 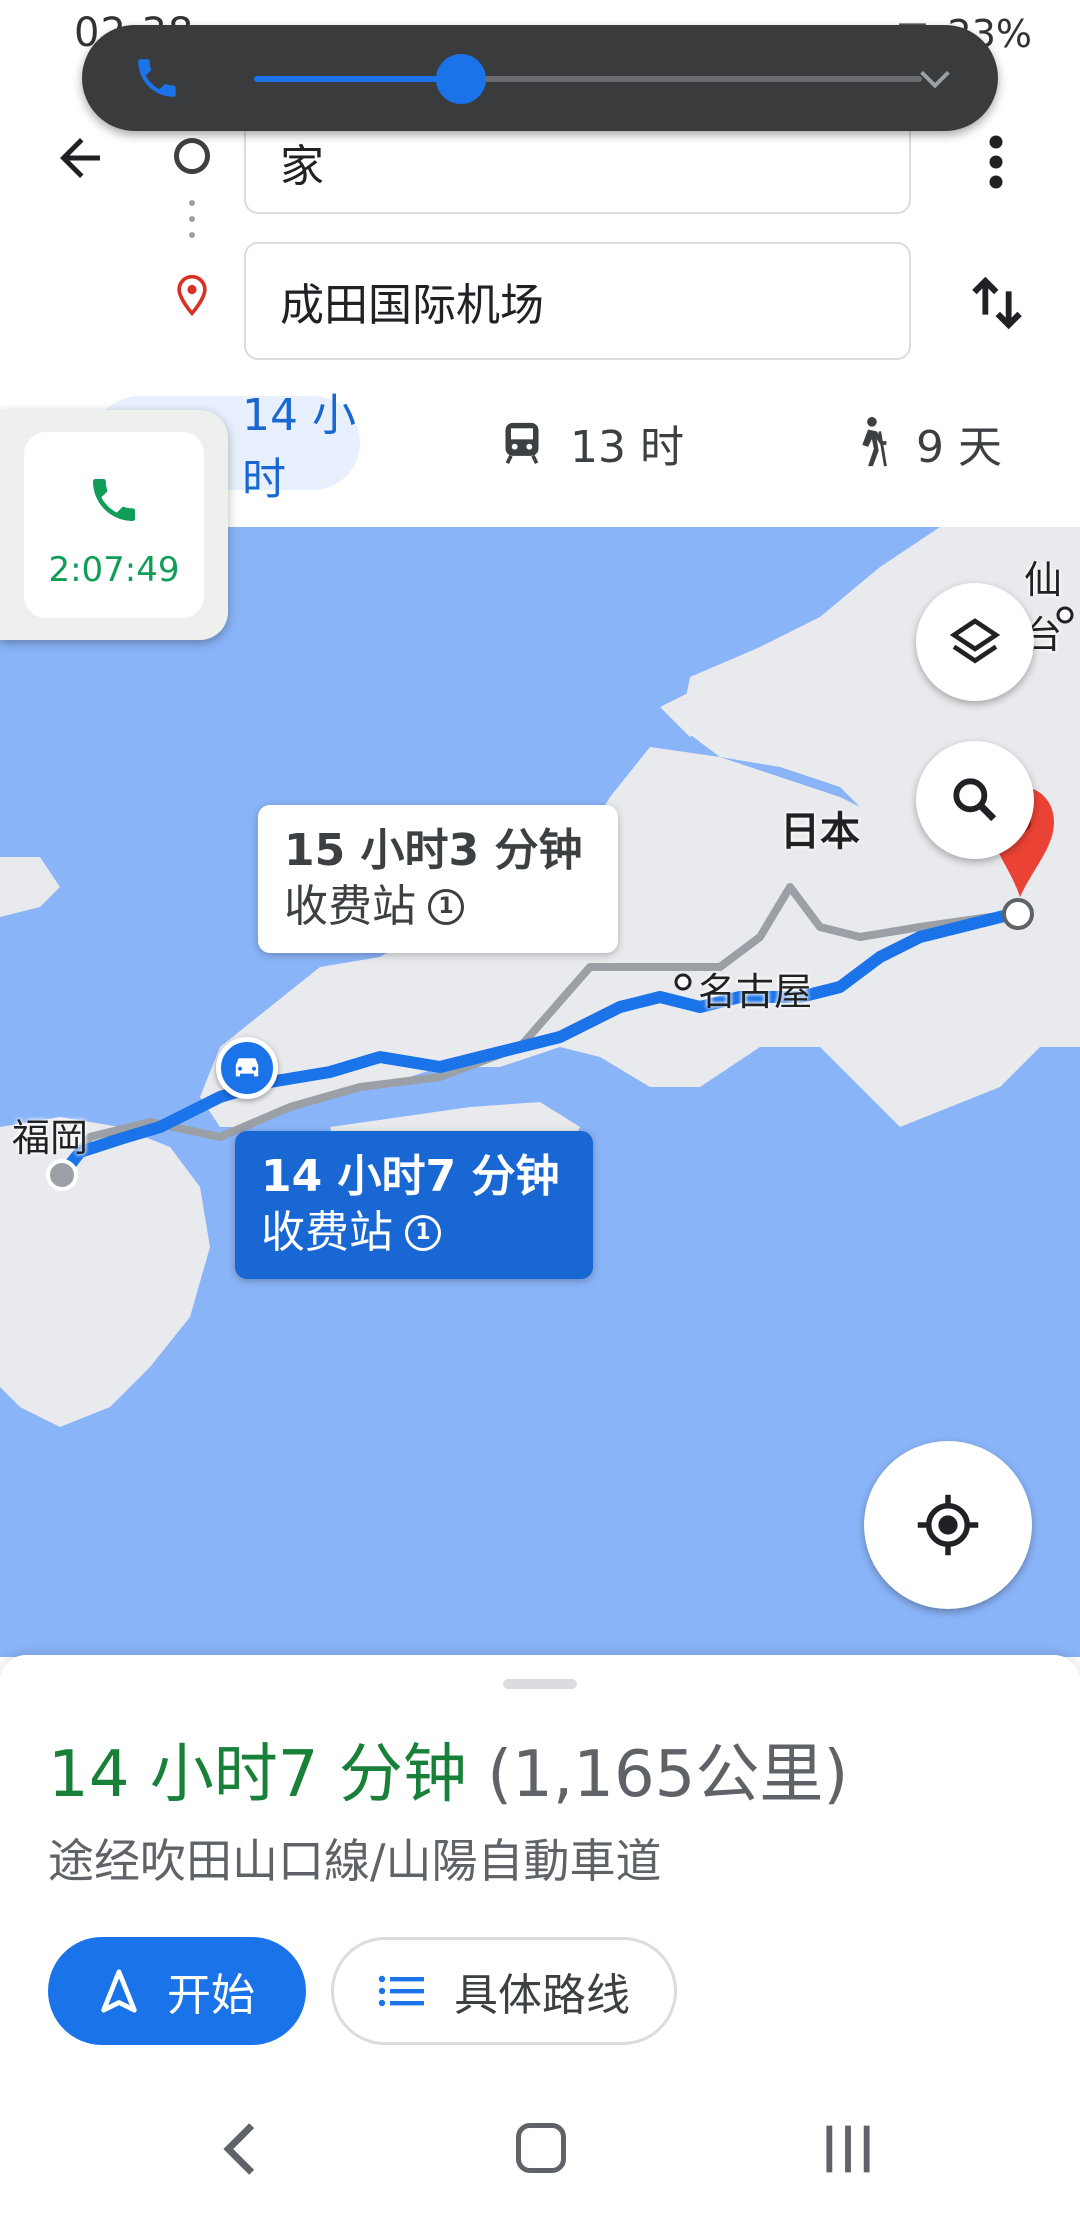 I want to click on navigation-arrow-icon, so click(x=119, y=1991).